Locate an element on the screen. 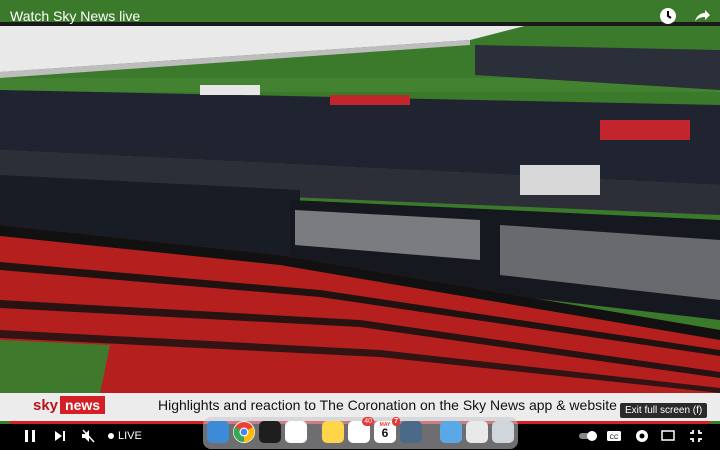 This screenshot has height=450, width=720. captions-icon: CC is located at coordinates (614, 436).